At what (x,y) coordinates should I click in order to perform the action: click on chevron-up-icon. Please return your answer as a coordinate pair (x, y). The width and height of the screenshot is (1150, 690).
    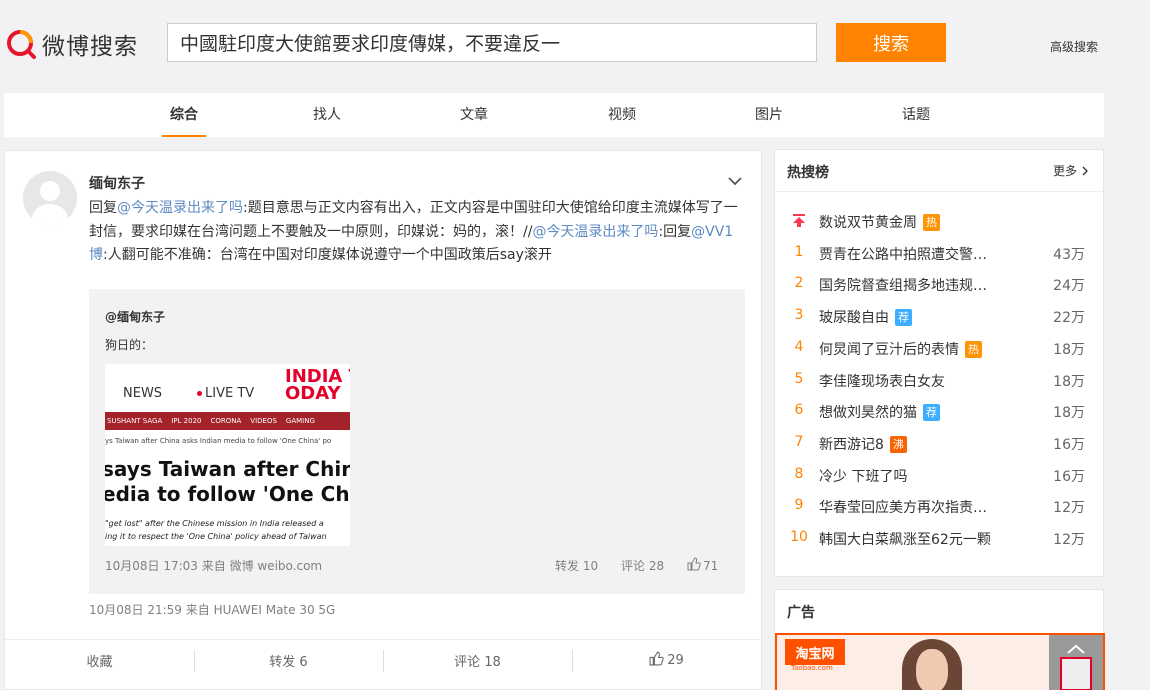
    Looking at the image, I should click on (1076, 649).